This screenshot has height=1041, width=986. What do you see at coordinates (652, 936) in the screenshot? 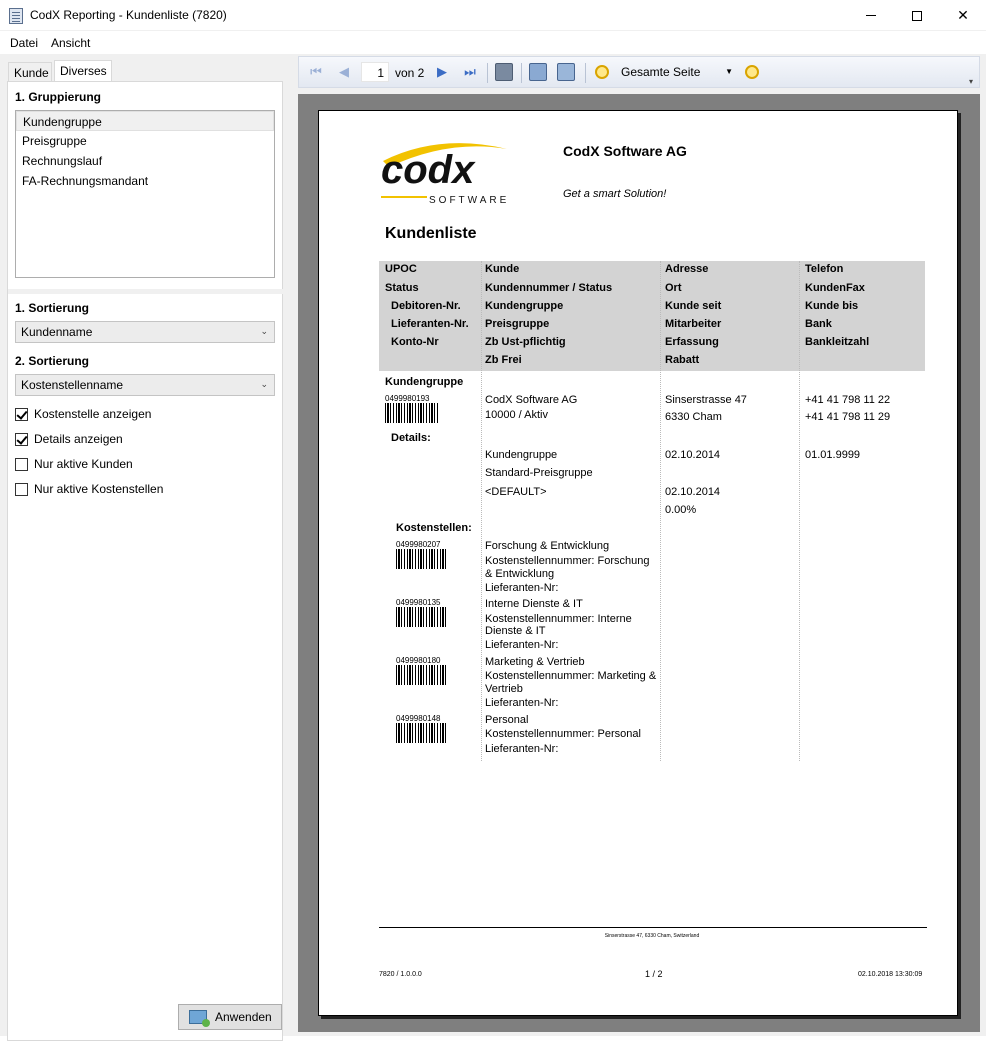
I see `footer-address: Sinserstrasse 47, 6330 Cham, Switzerland` at bounding box center [652, 936].